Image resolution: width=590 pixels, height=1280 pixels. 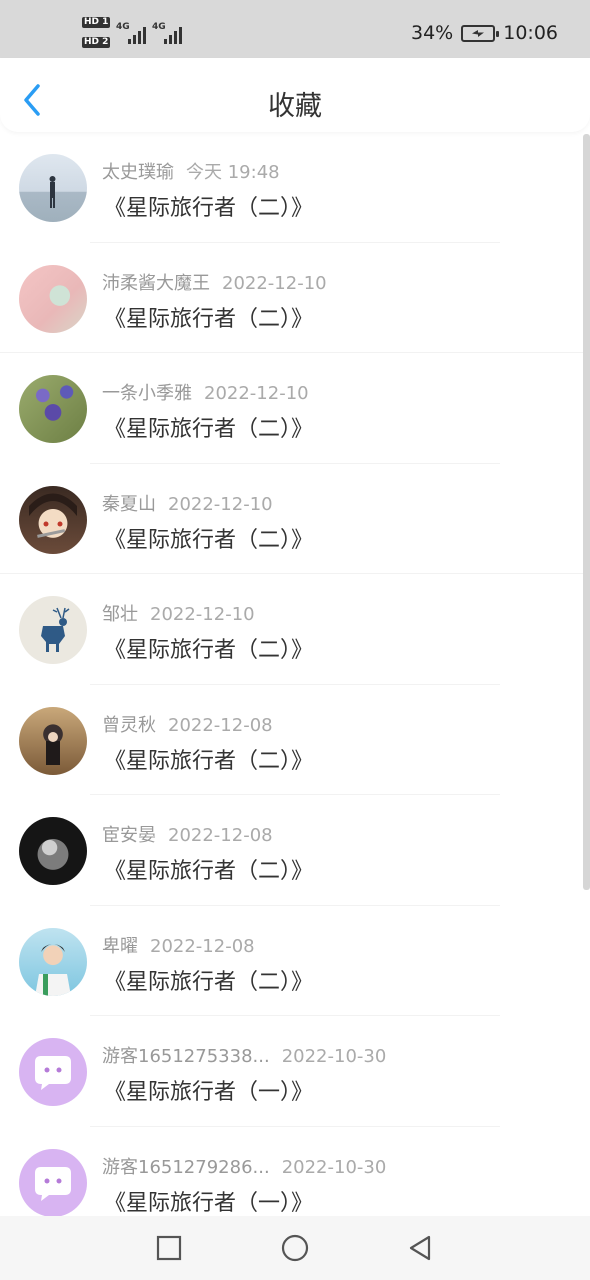 I want to click on list-item: 曾灵秋 2022-12-08 《星际旅行者（二）》, so click(x=295, y=740).